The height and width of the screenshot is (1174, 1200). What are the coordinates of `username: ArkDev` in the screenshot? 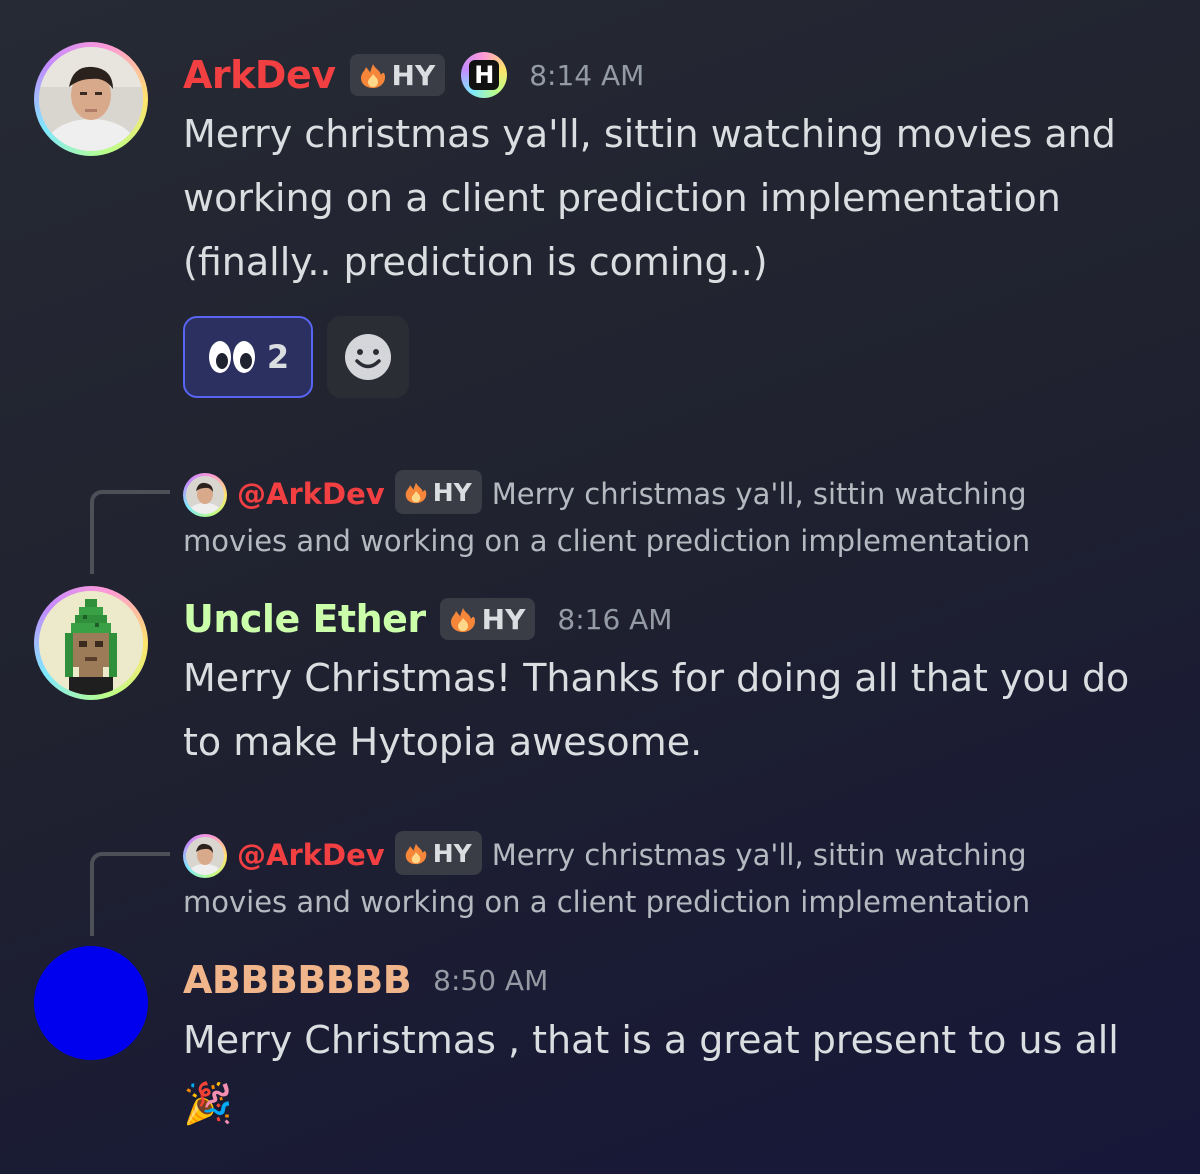 It's located at (259, 75).